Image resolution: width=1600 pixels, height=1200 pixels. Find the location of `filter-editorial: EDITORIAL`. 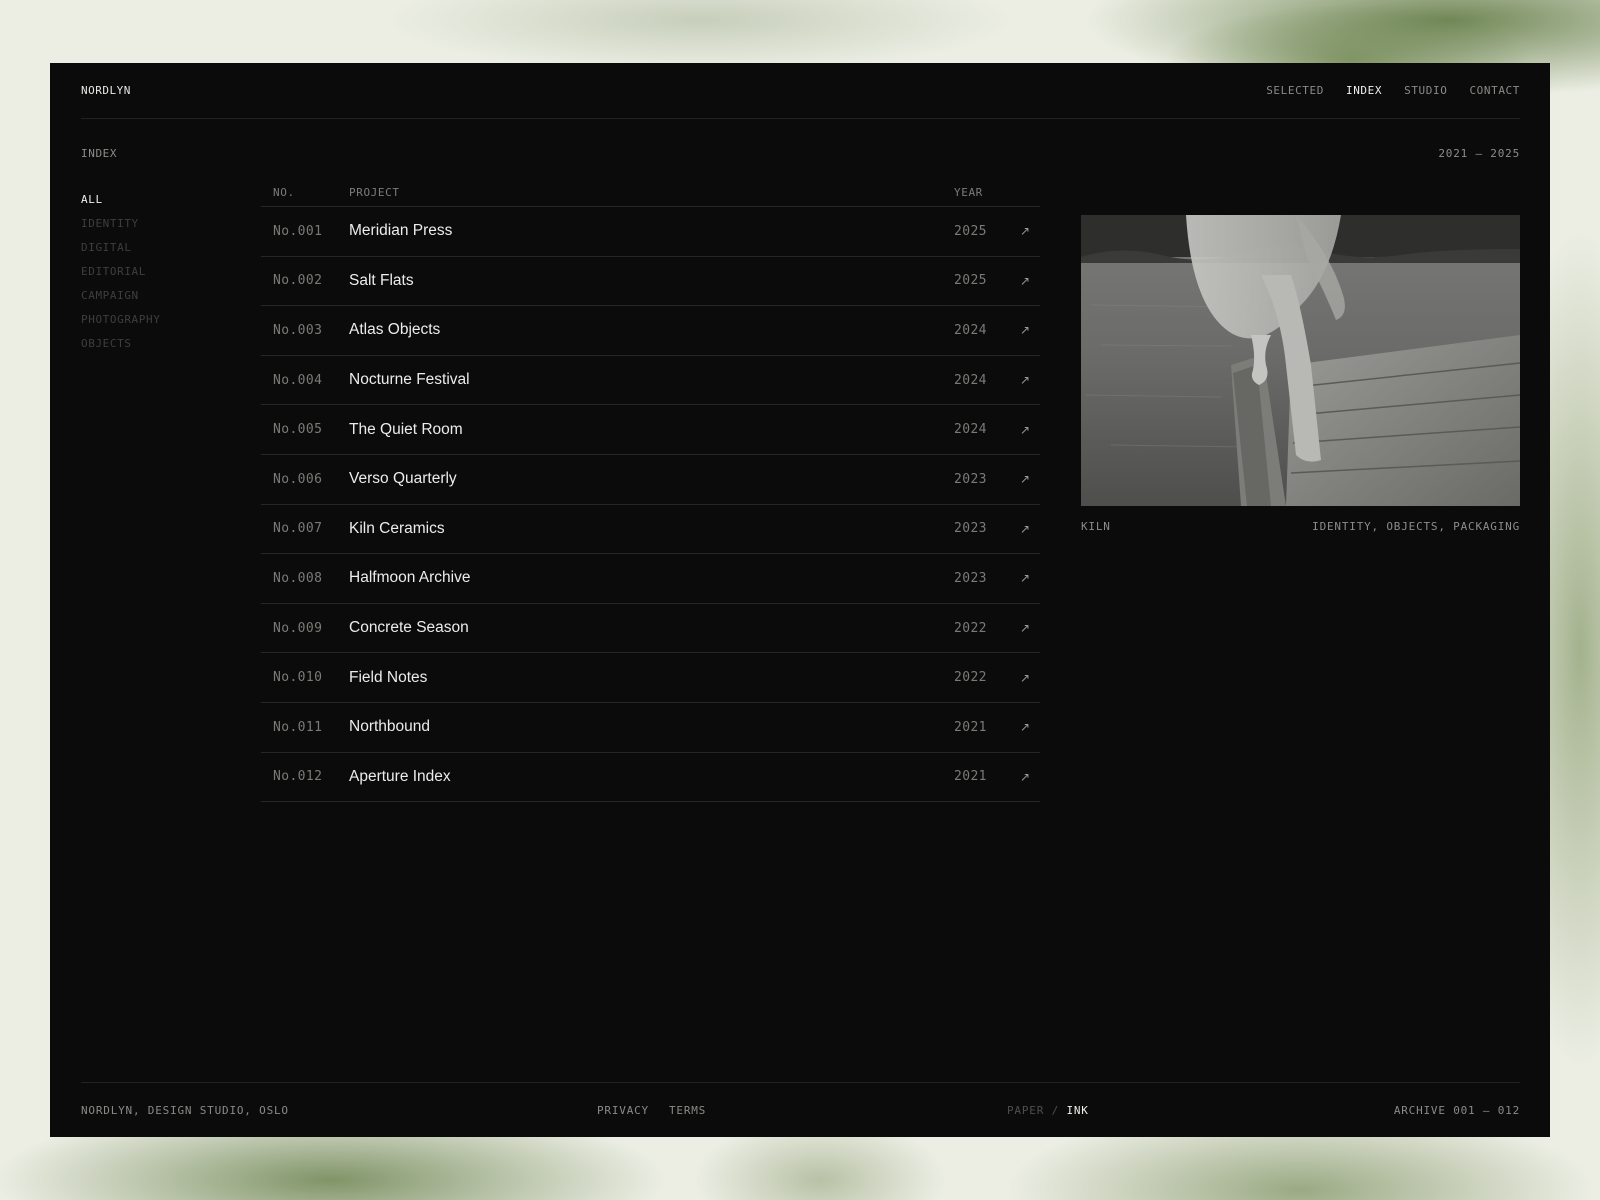

filter-editorial: EDITORIAL is located at coordinates (120, 277).